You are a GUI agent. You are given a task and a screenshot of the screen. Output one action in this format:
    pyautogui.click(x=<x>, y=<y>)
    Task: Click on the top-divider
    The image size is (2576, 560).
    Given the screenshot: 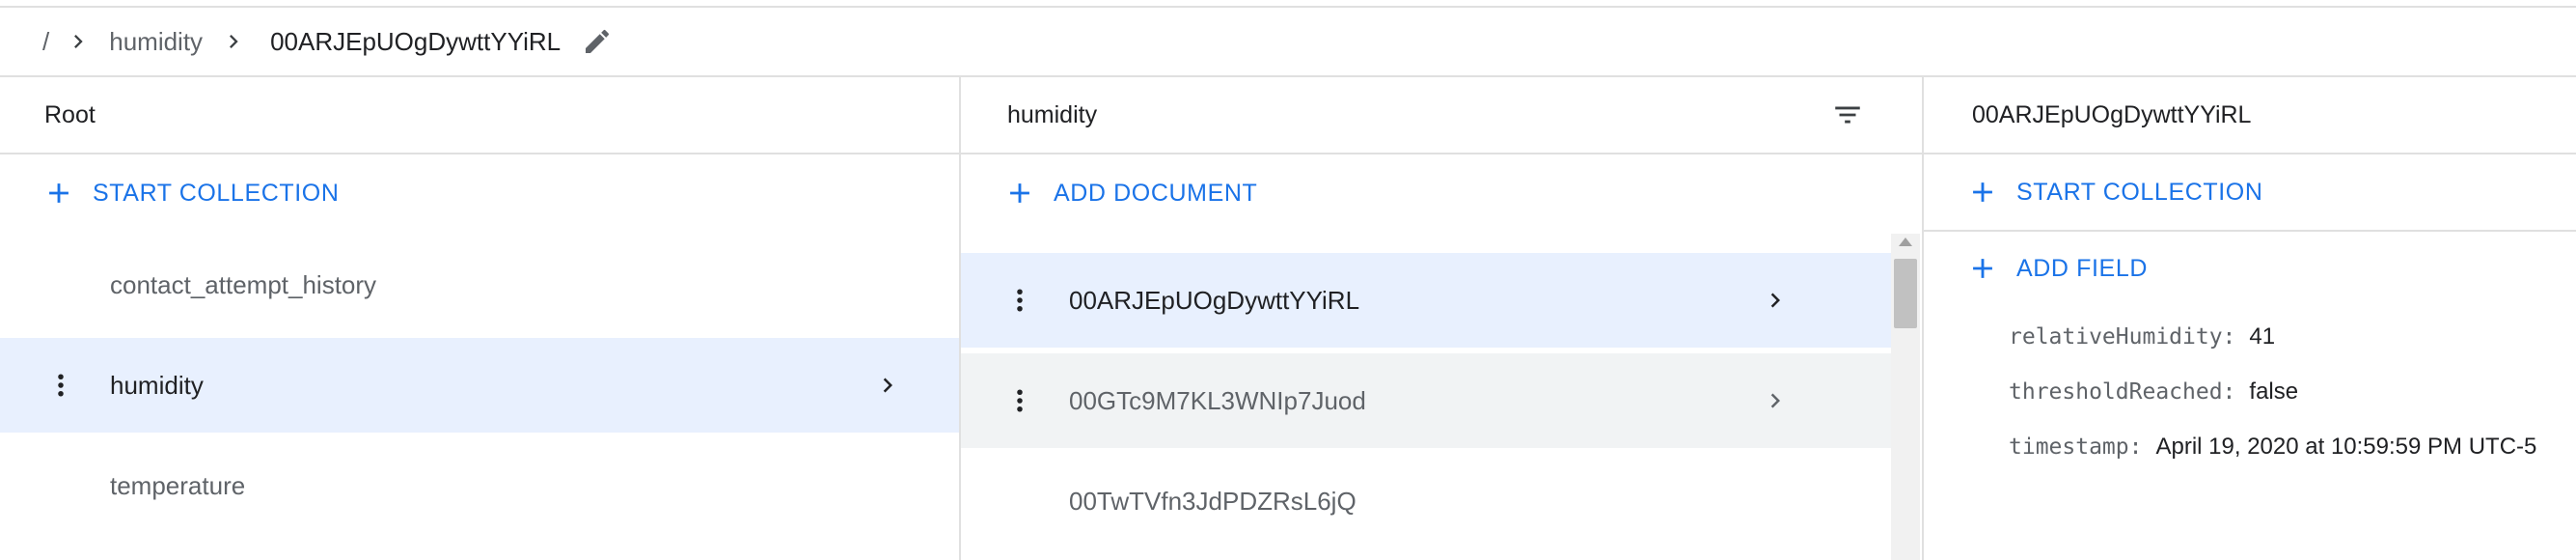 What is the action you would take?
    pyautogui.click(x=1288, y=4)
    